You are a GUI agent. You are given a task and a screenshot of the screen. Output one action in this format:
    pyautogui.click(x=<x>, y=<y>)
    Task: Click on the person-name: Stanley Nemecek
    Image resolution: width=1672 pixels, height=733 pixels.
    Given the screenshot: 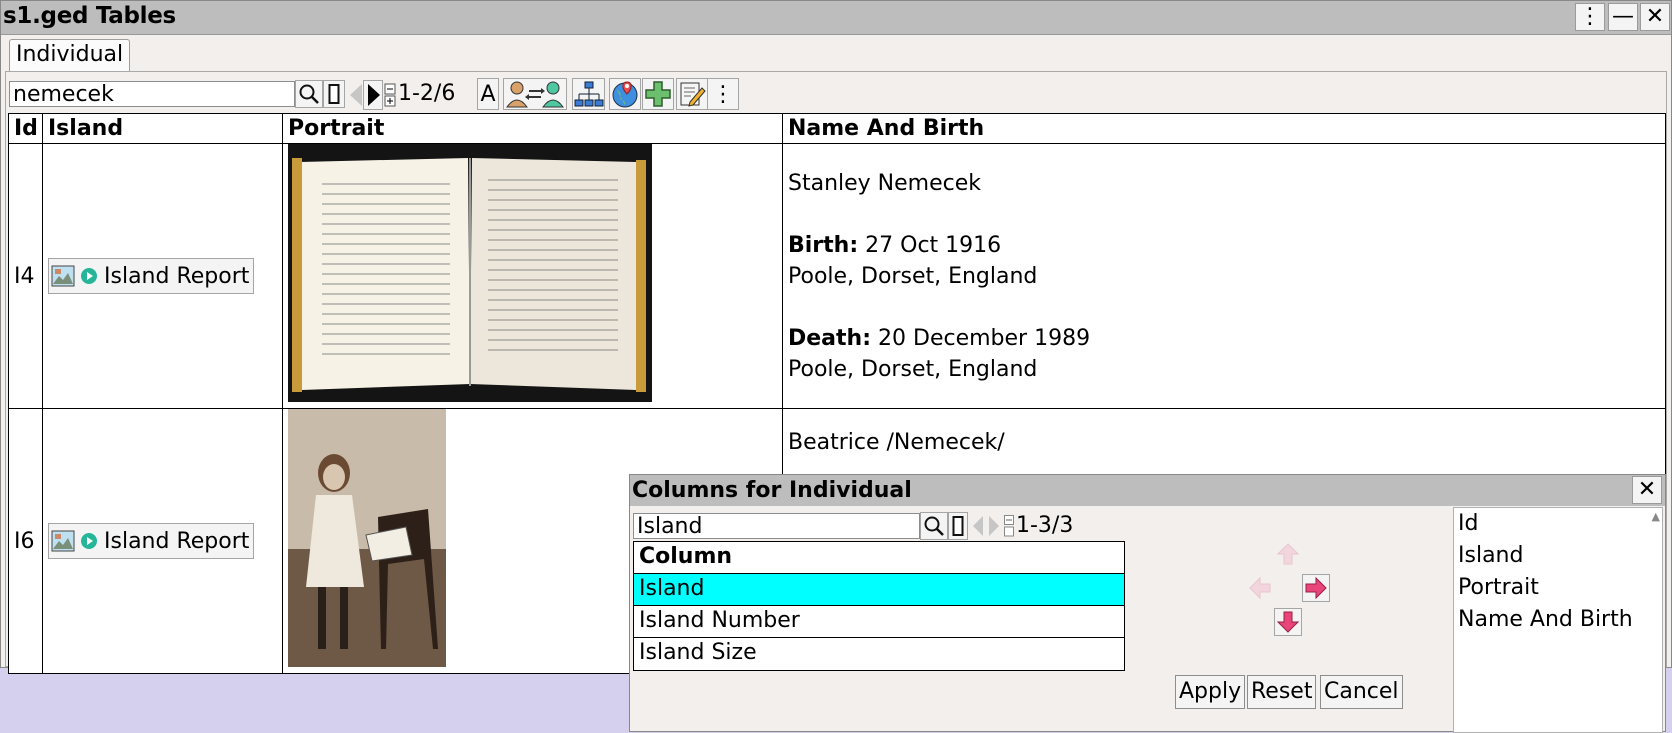 What is the action you would take?
    pyautogui.click(x=885, y=183)
    